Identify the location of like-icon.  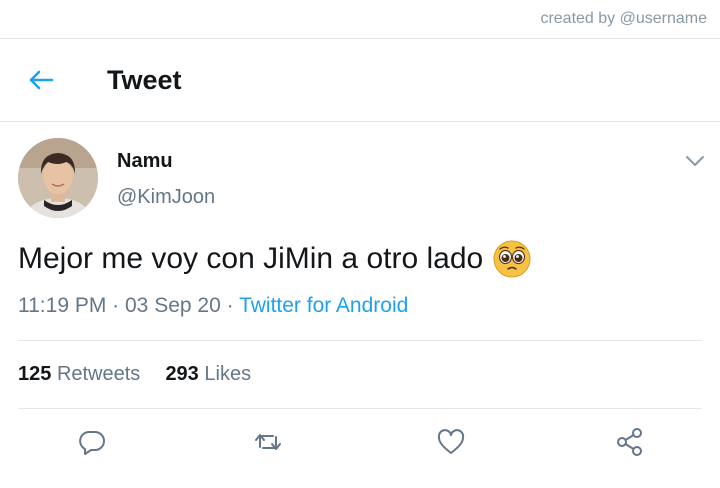
(451, 442).